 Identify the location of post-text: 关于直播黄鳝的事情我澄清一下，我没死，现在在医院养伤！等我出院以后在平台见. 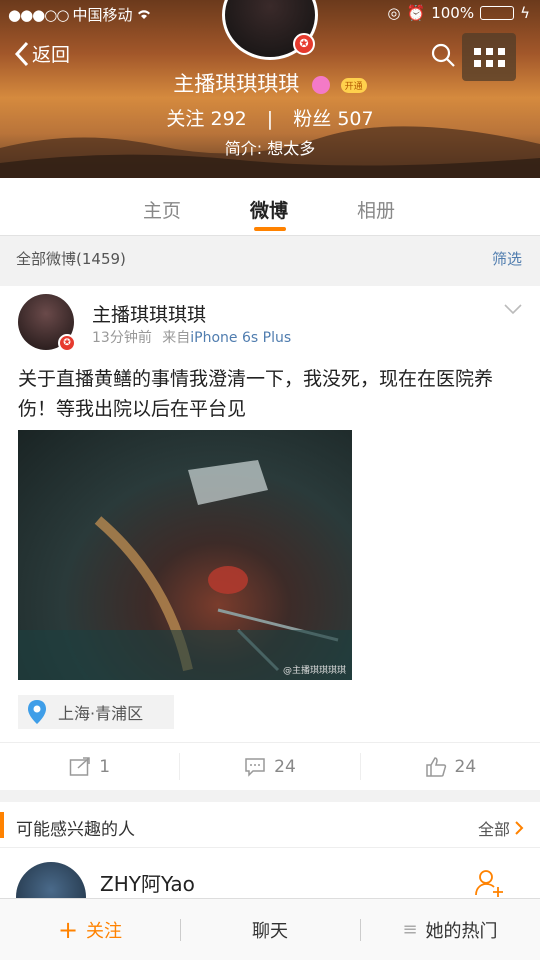
(256, 394).